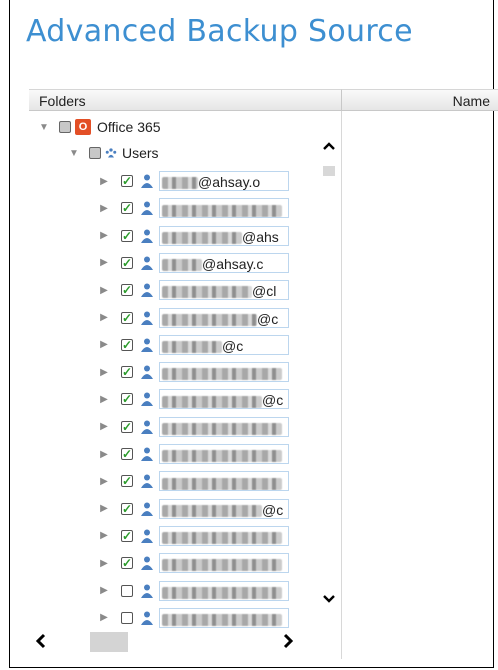  I want to click on chevron-left-icon, so click(40, 641).